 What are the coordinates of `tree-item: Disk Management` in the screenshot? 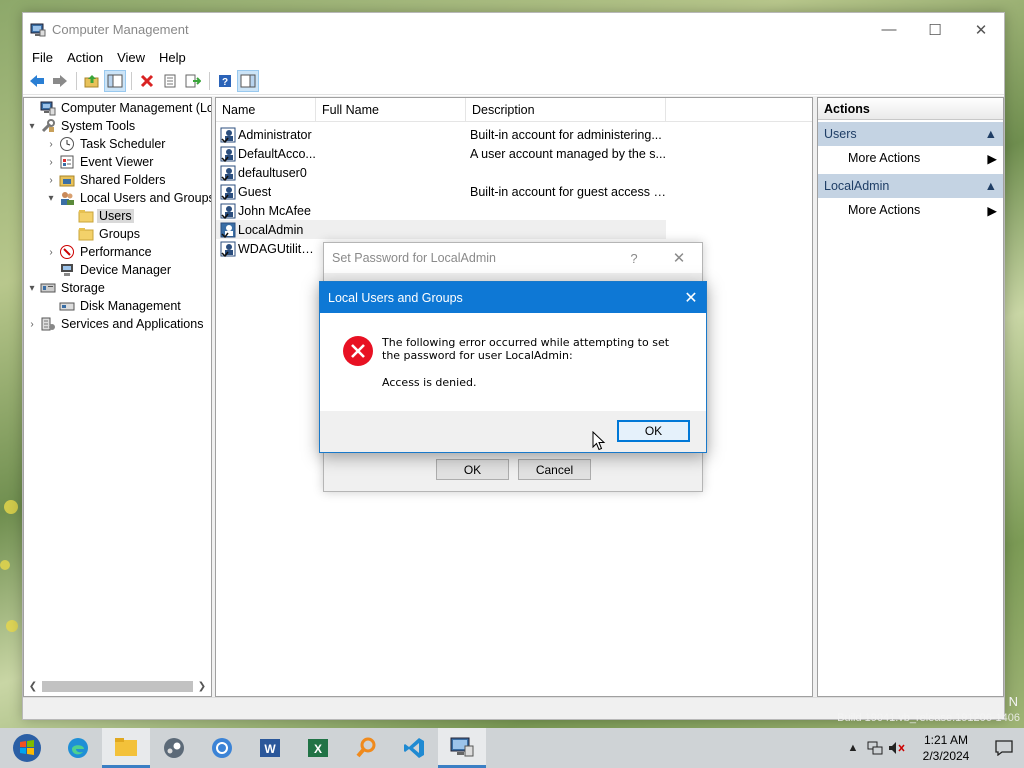 It's located at (117, 306).